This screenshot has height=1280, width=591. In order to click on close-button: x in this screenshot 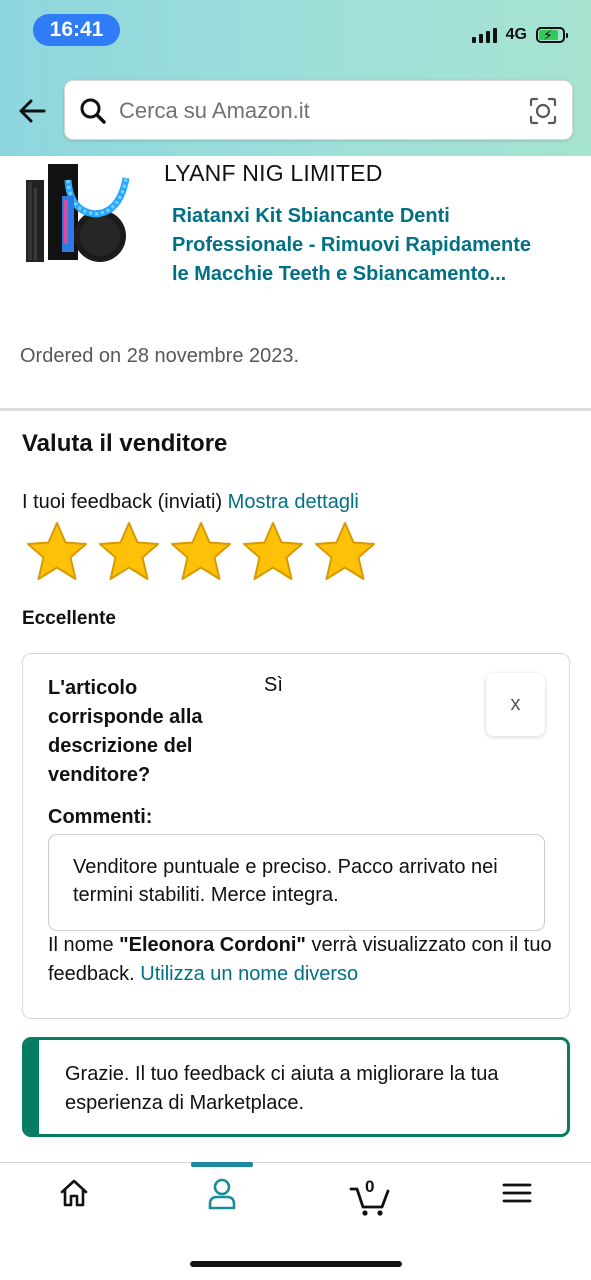, I will do `click(515, 704)`.